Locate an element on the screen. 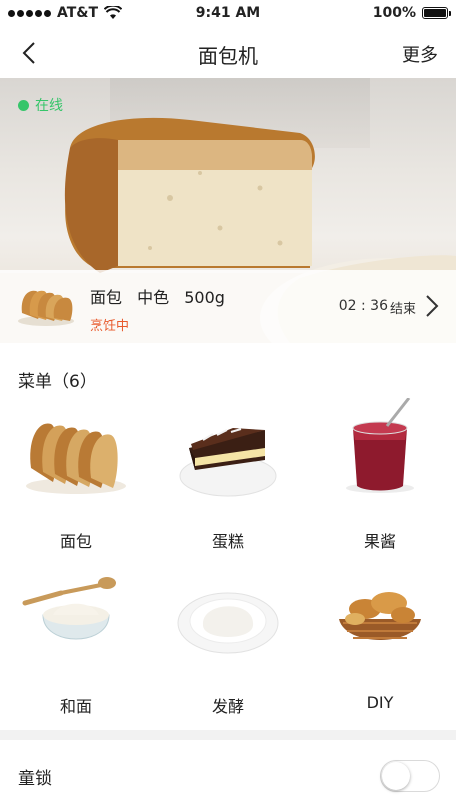 This screenshot has width=456, height=812. status-bar: AT&T 9:41 AM 100% is located at coordinates (228, 14).